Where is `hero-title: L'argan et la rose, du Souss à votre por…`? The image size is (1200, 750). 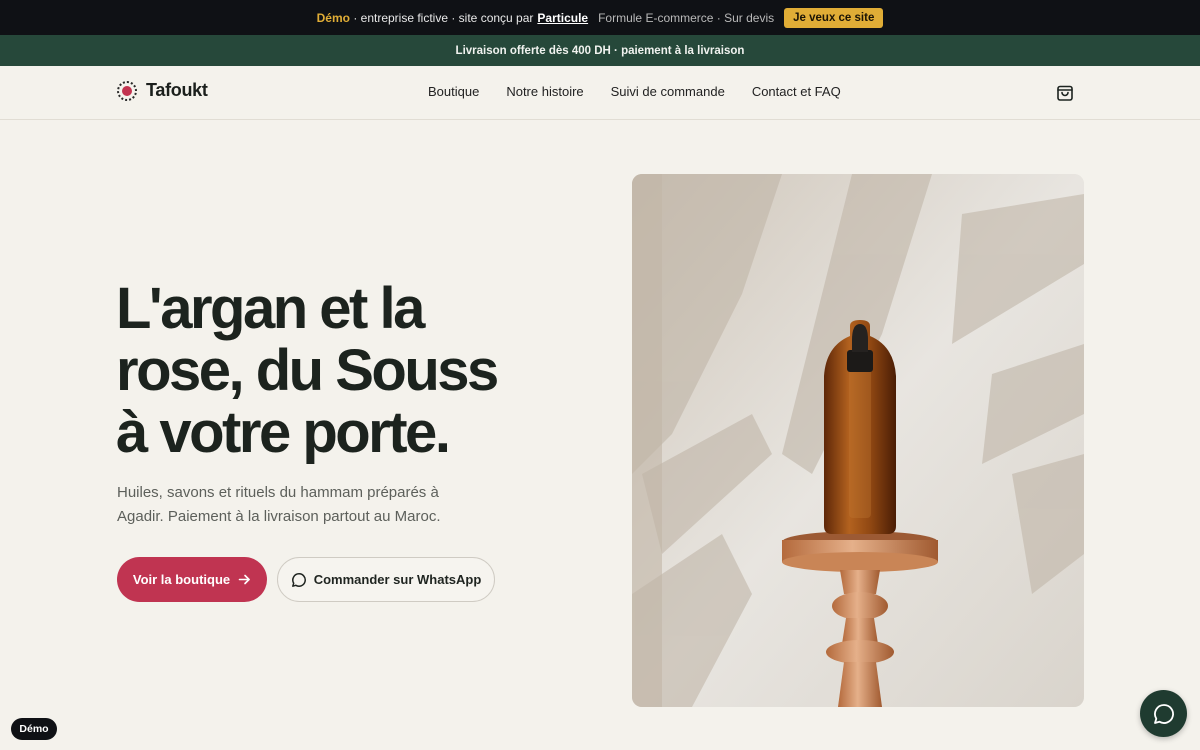 hero-title: L'argan et la rose, du Souss à votre por… is located at coordinates (341, 371).